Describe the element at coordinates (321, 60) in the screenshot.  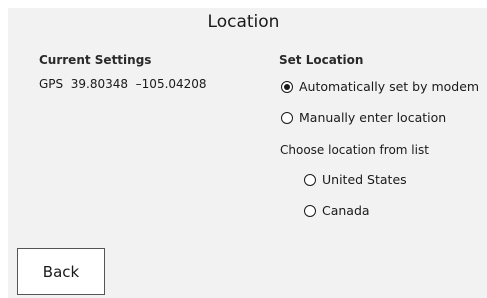
I see `set-location-heading: Set Location` at that location.